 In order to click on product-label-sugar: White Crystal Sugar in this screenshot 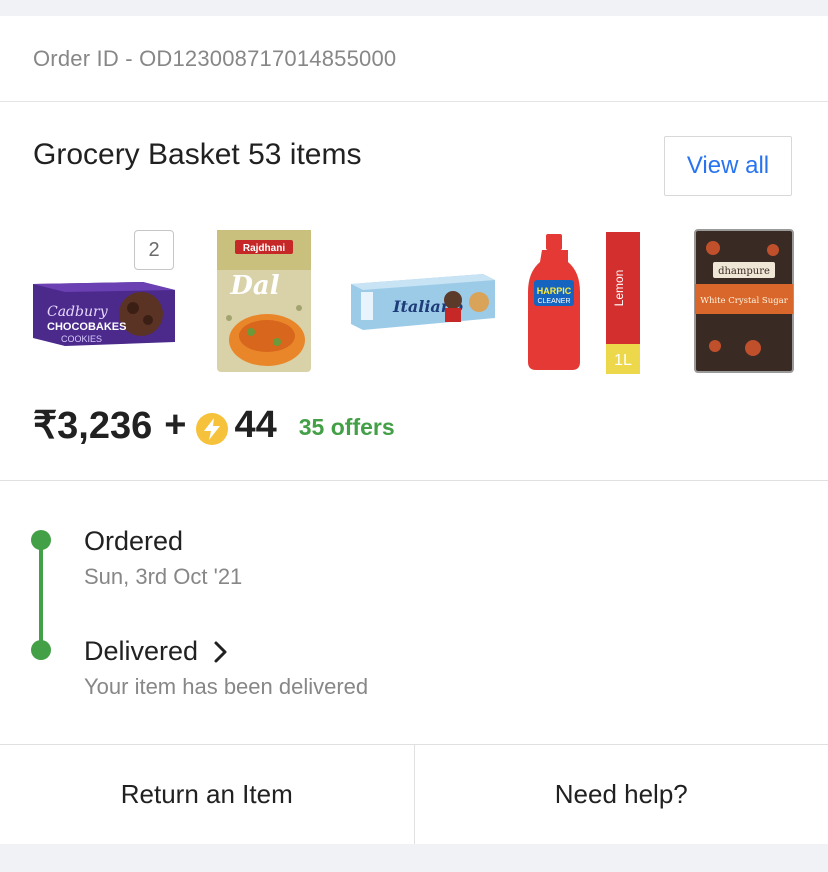, I will do `click(744, 301)`.